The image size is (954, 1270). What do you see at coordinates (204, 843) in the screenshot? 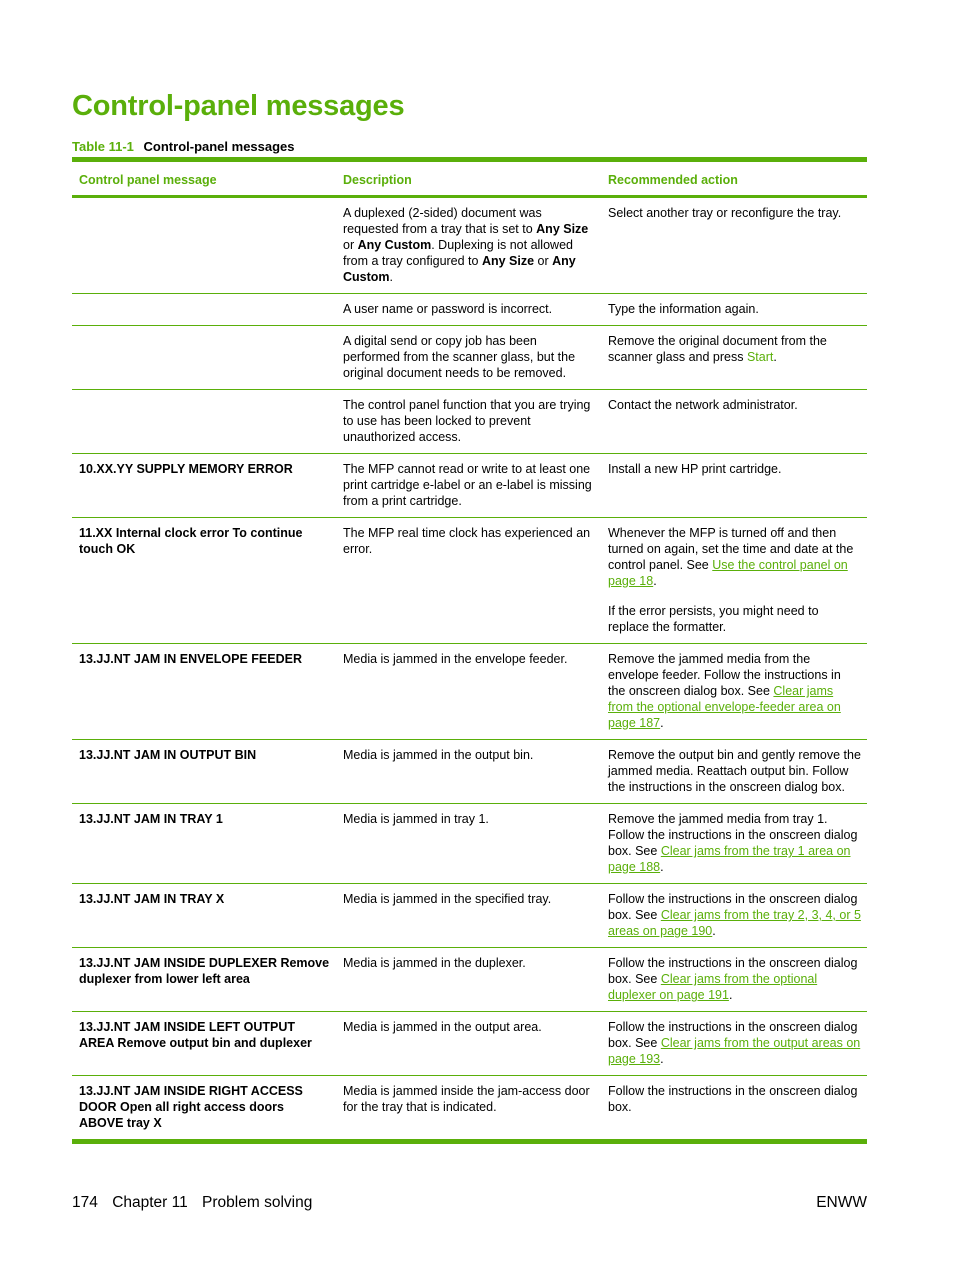
I see `message-cell: 13.JJ.NT JAM IN TRAY 1` at bounding box center [204, 843].